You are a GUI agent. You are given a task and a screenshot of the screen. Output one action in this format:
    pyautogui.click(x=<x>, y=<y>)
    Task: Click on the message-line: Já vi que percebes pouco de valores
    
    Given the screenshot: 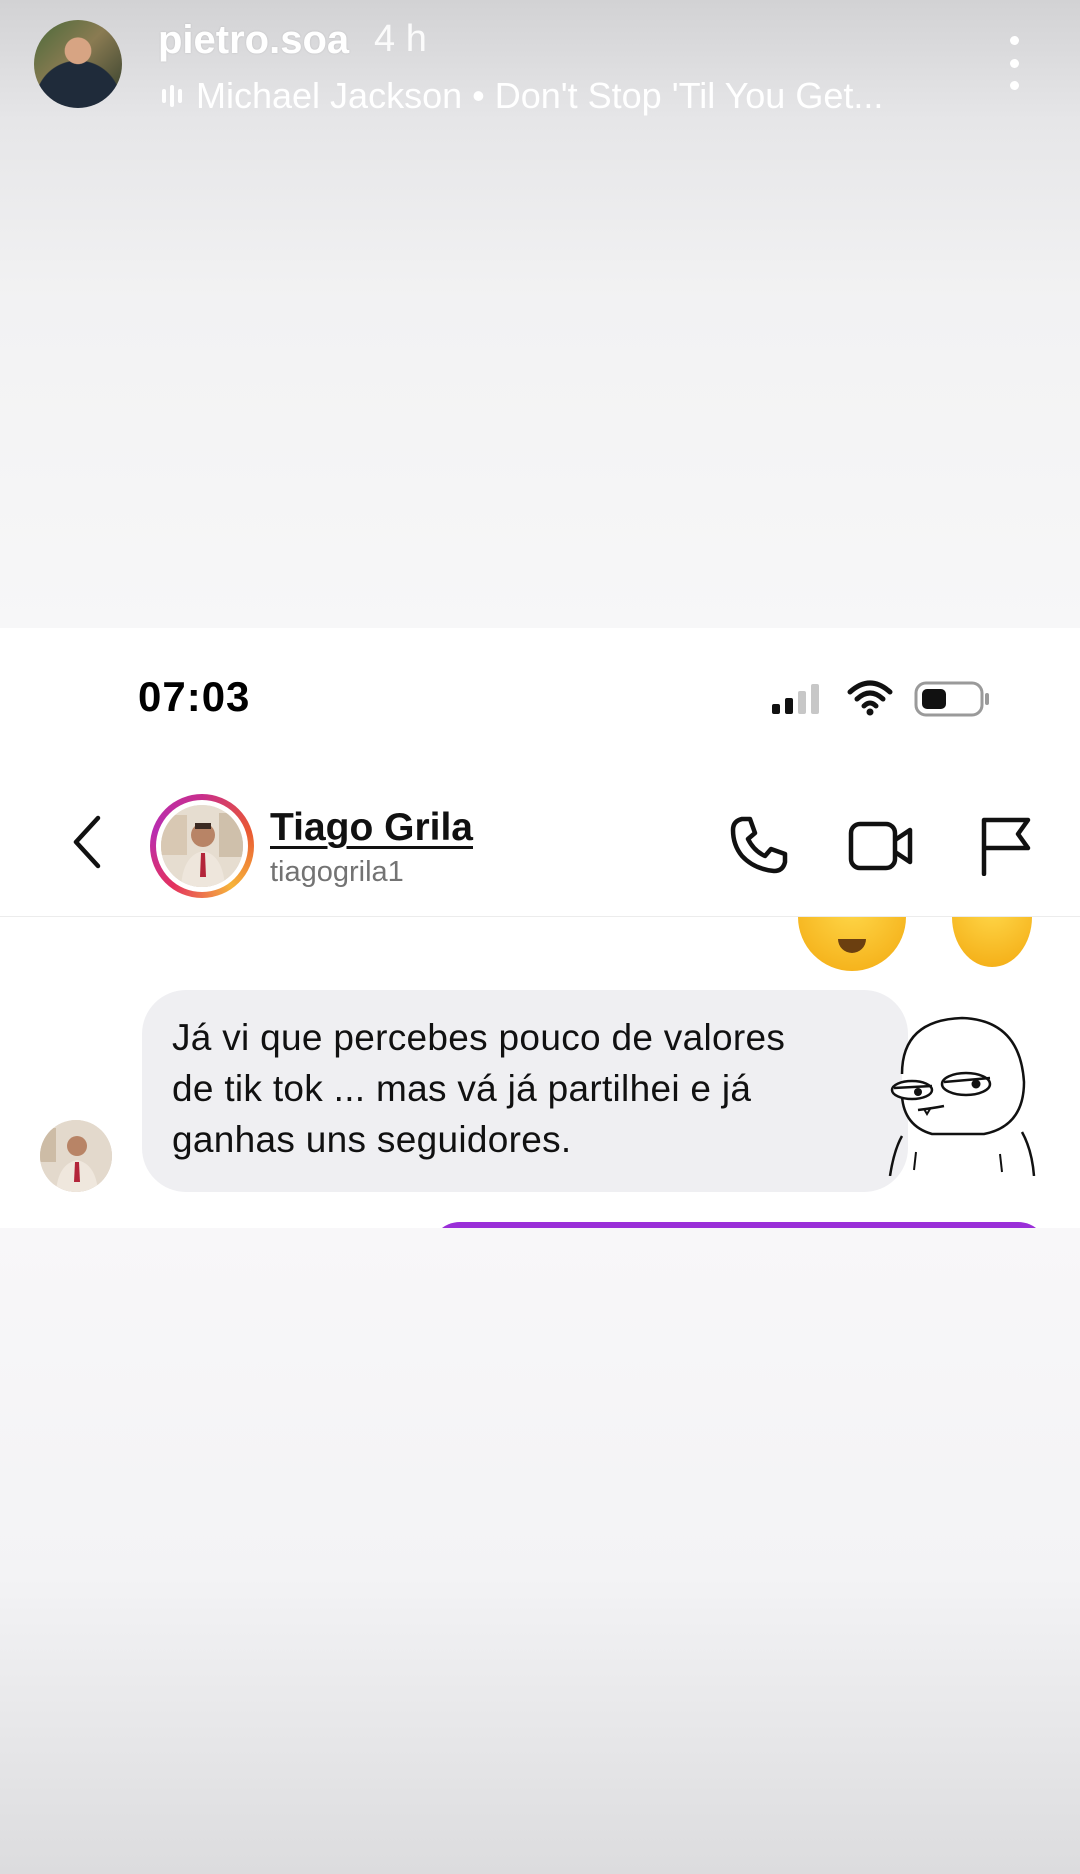 What is the action you would take?
    pyautogui.click(x=479, y=1037)
    